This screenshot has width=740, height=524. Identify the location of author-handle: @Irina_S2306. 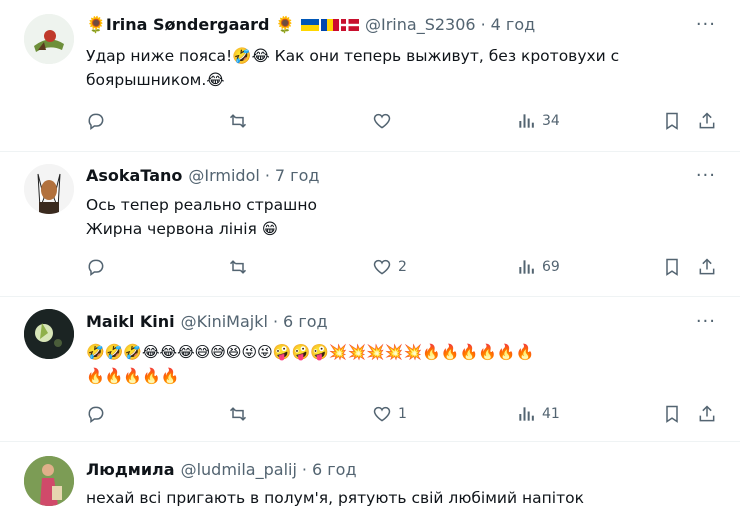
(420, 24).